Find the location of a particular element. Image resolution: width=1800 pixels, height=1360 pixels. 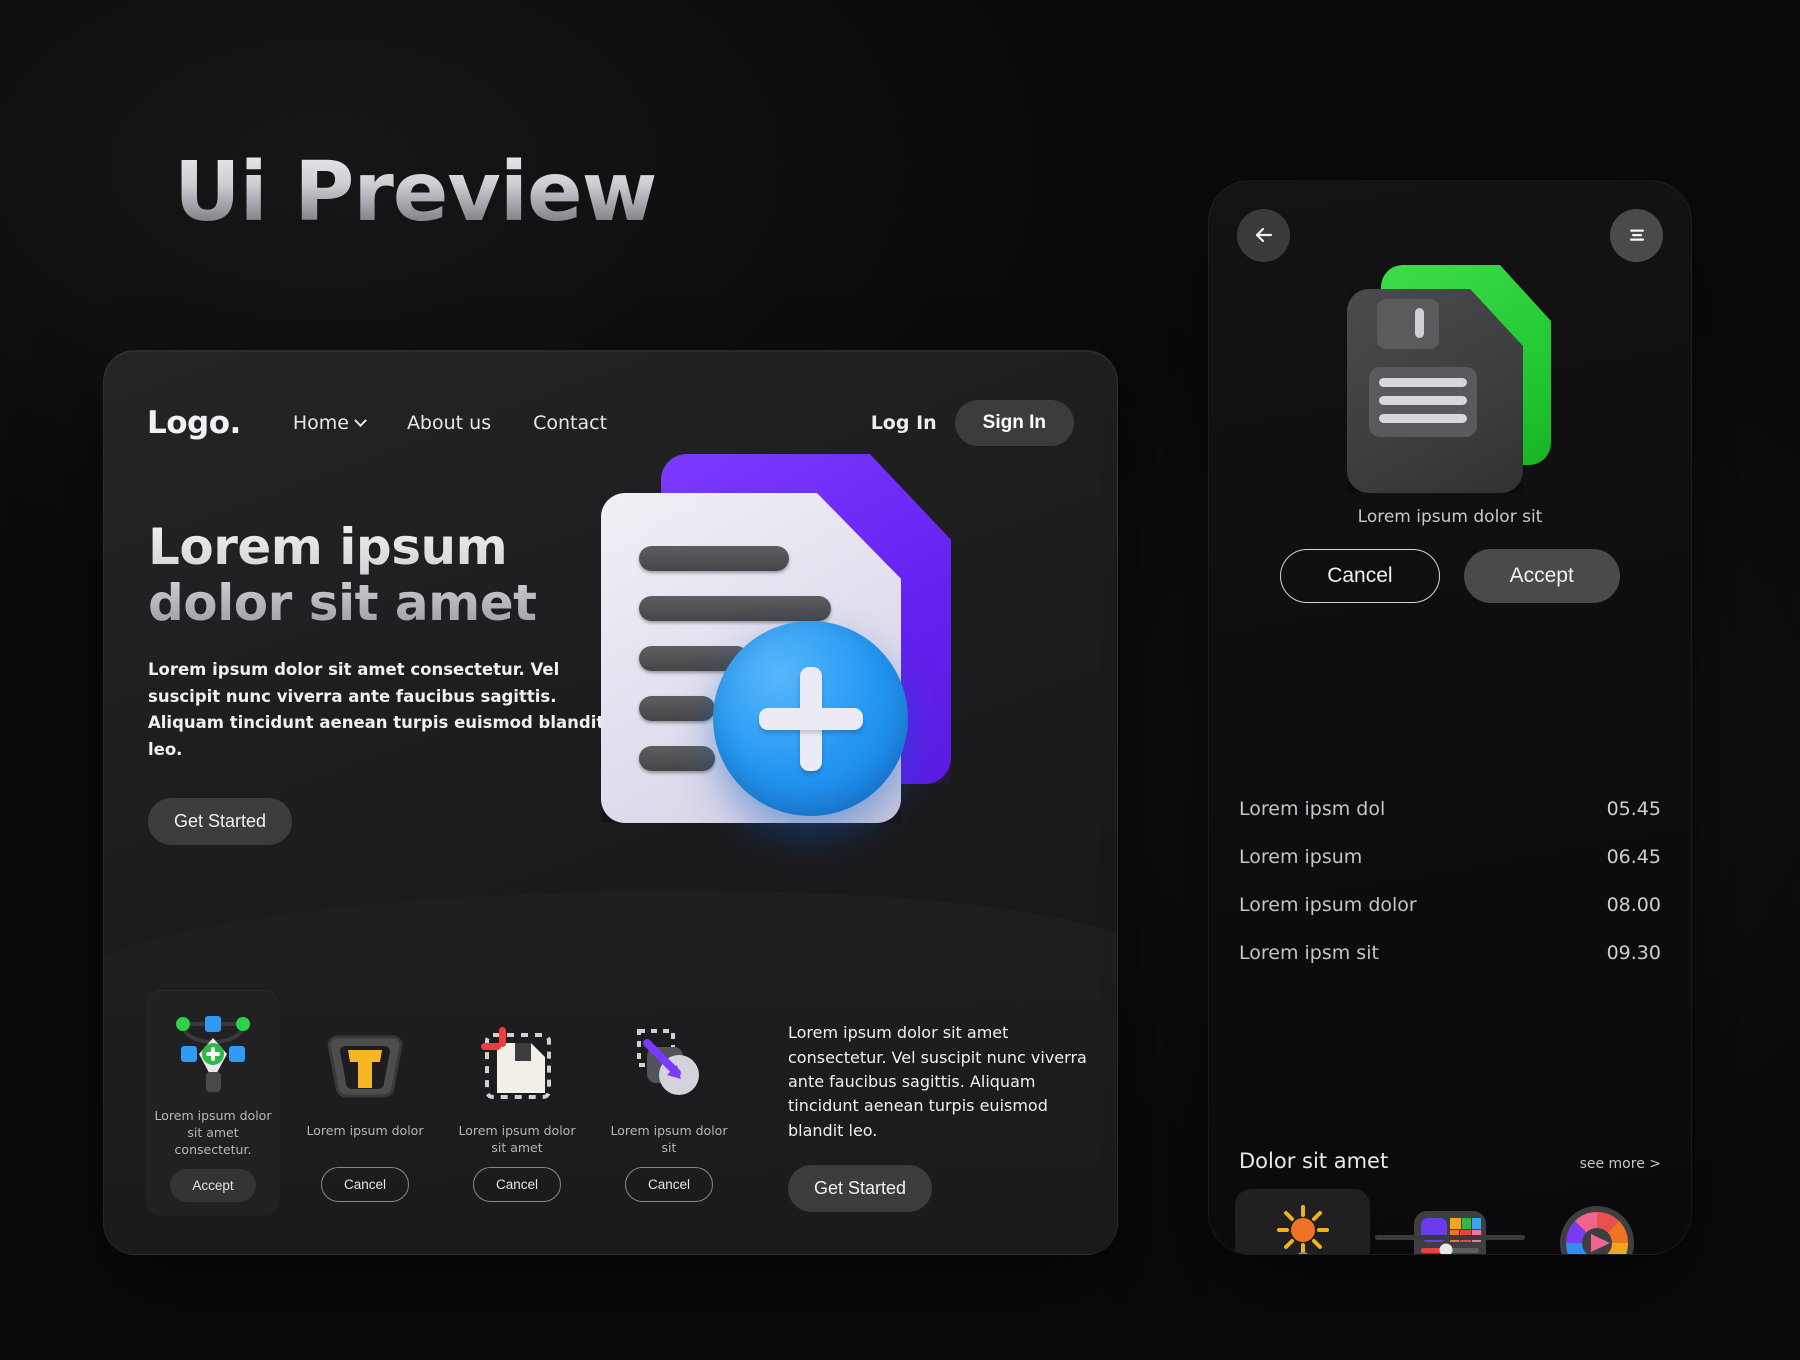

nav-actions: Log In Sign In is located at coordinates (972, 423).